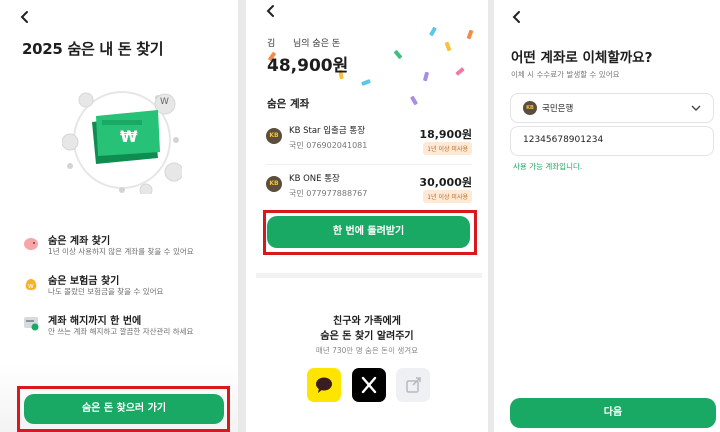 Image resolution: width=720 pixels, height=432 pixels. Describe the element at coordinates (612, 108) in the screenshot. I see `bank-select: KB 국민은행` at that location.